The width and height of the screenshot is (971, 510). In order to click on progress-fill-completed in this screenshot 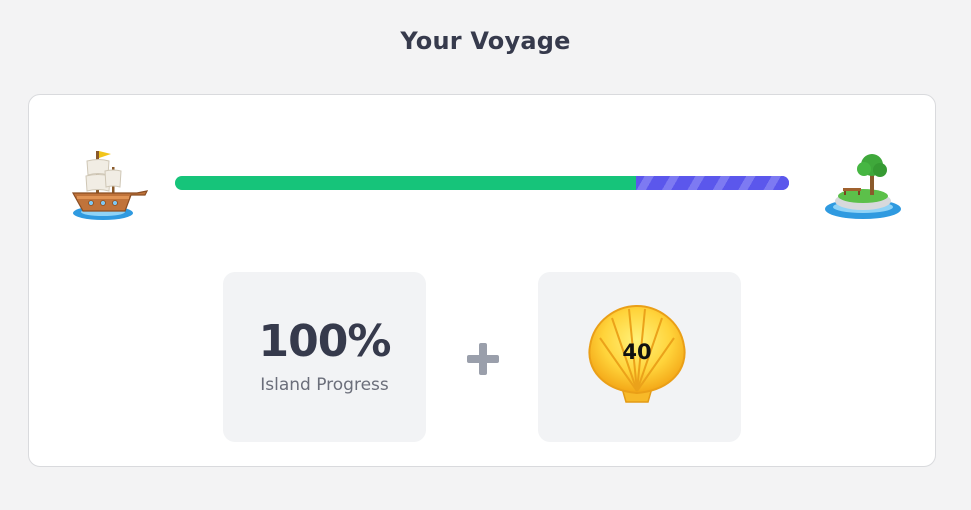, I will do `click(405, 183)`.